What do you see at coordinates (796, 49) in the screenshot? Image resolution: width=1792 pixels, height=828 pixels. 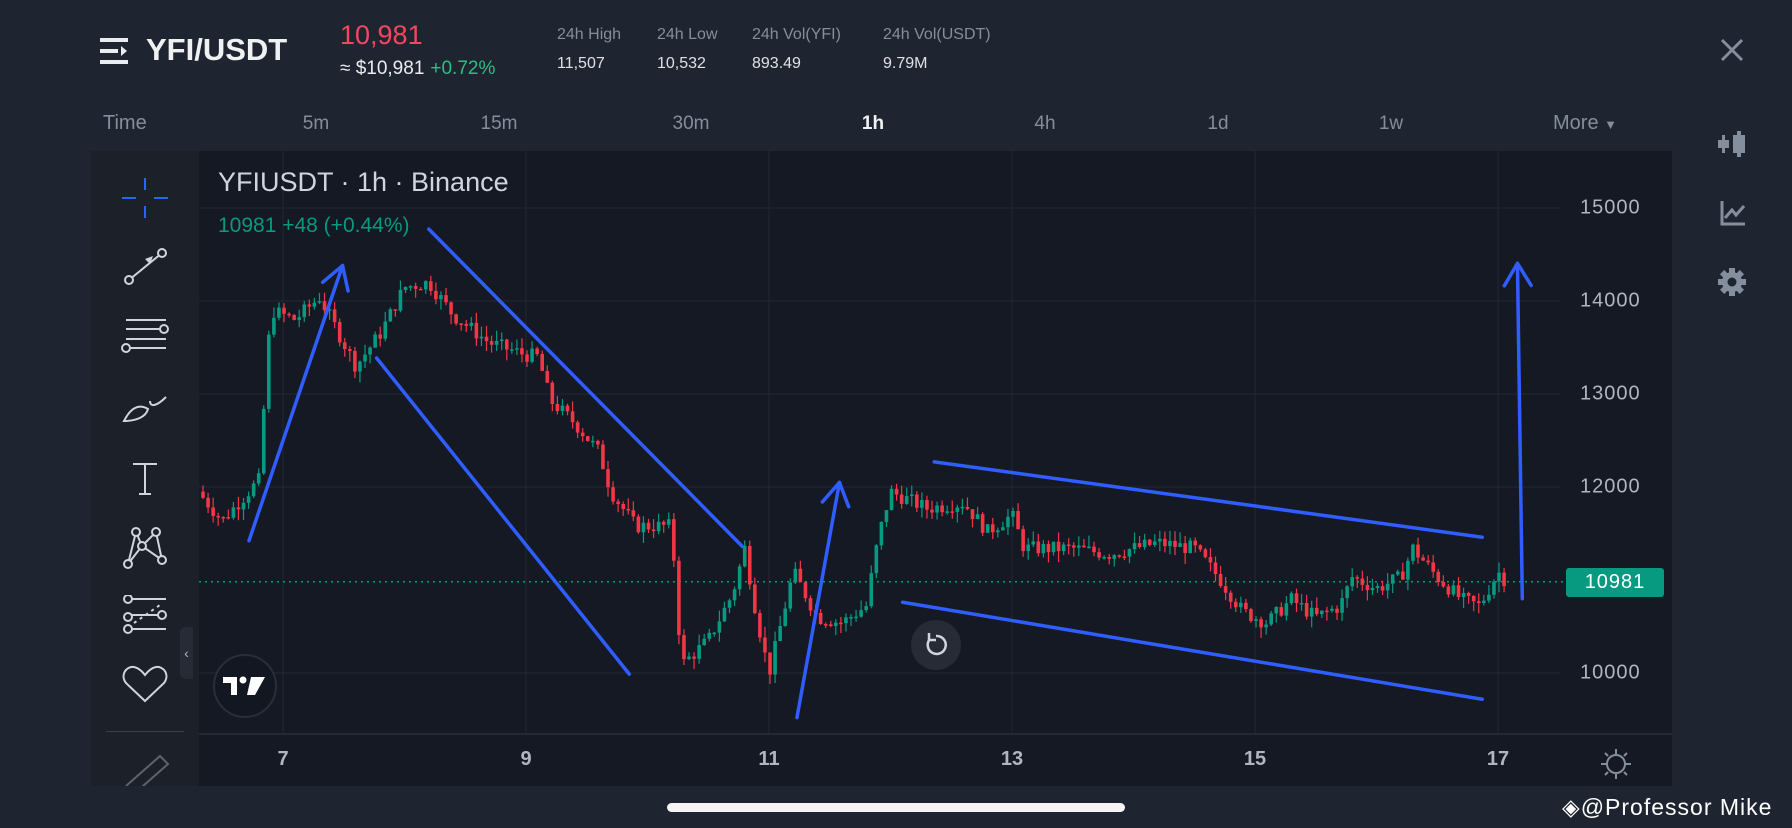 I see `stat-24h-vol-yfi: 24h Vol(YFI) 893.49` at bounding box center [796, 49].